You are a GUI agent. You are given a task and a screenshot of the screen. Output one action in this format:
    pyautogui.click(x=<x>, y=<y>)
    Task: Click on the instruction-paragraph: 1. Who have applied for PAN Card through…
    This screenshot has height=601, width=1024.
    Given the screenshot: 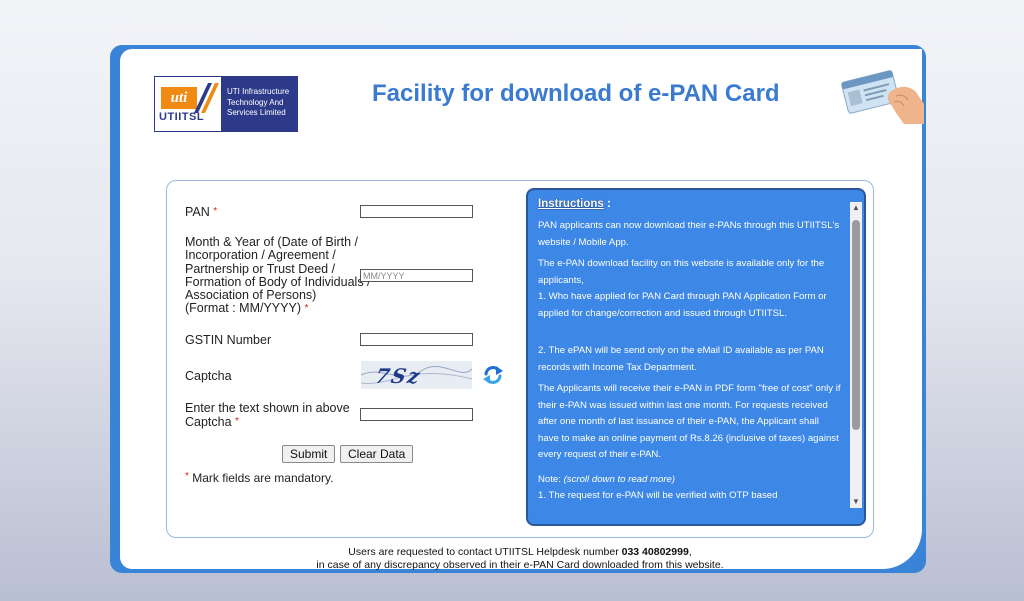 What is the action you would take?
    pyautogui.click(x=682, y=305)
    